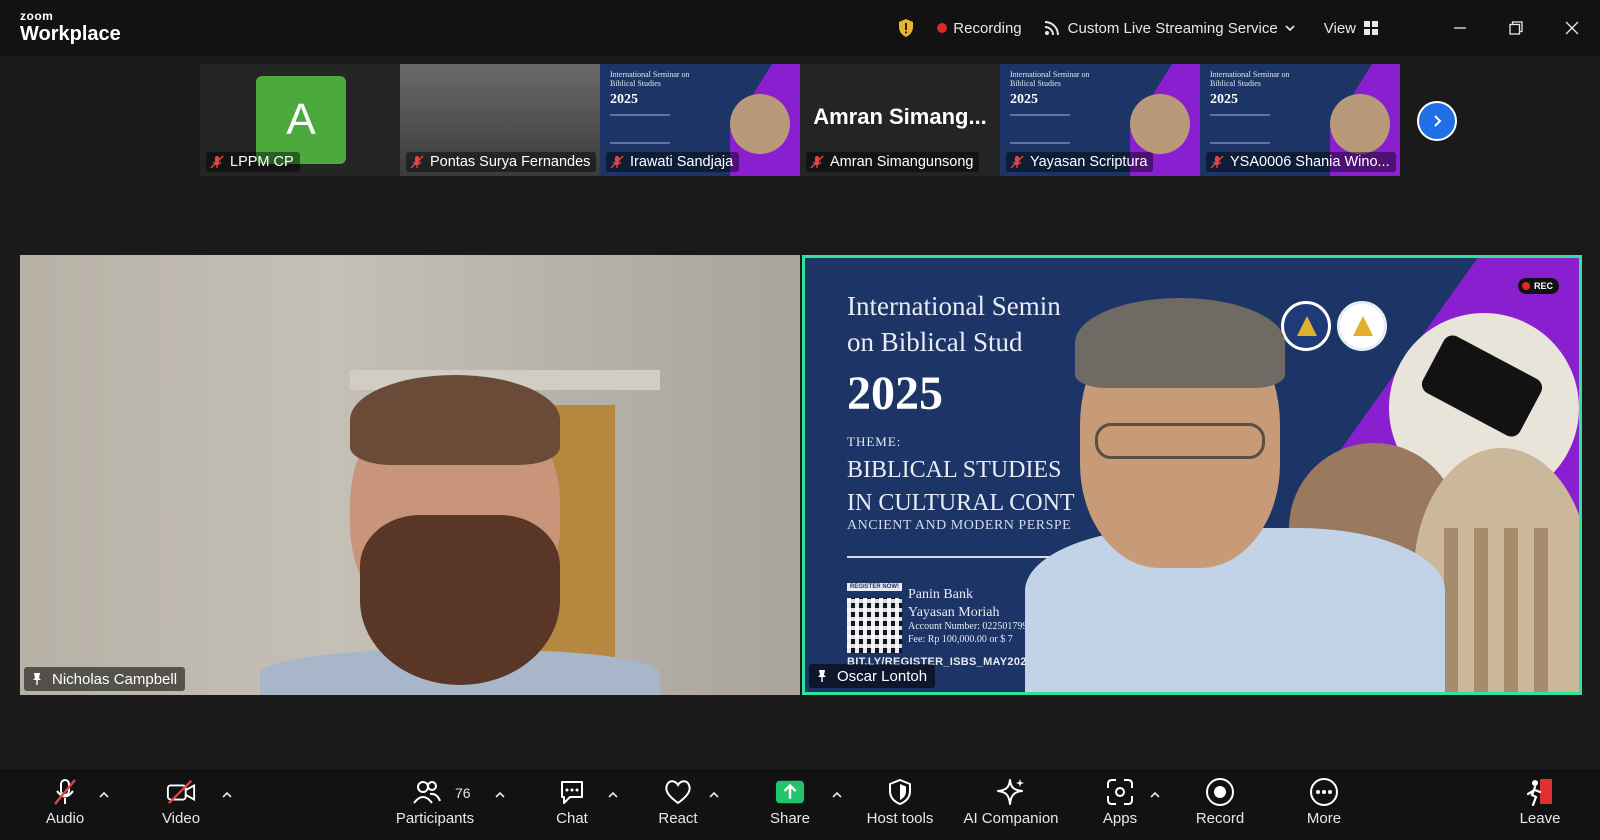 The width and height of the screenshot is (1600, 840). Describe the element at coordinates (954, 470) in the screenshot. I see `poster-subtitle-line: BIBLICAL STUDIES` at that location.